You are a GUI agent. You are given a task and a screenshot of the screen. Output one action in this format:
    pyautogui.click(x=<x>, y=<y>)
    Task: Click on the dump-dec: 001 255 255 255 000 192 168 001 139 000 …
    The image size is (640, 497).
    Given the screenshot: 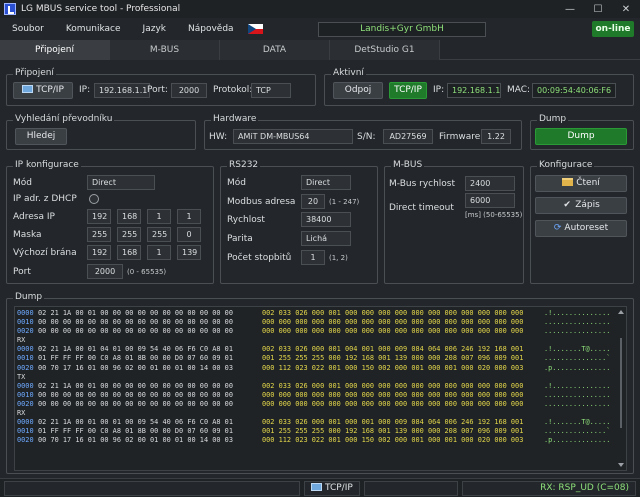 What is the action you would take?
    pyautogui.click(x=393, y=358)
    